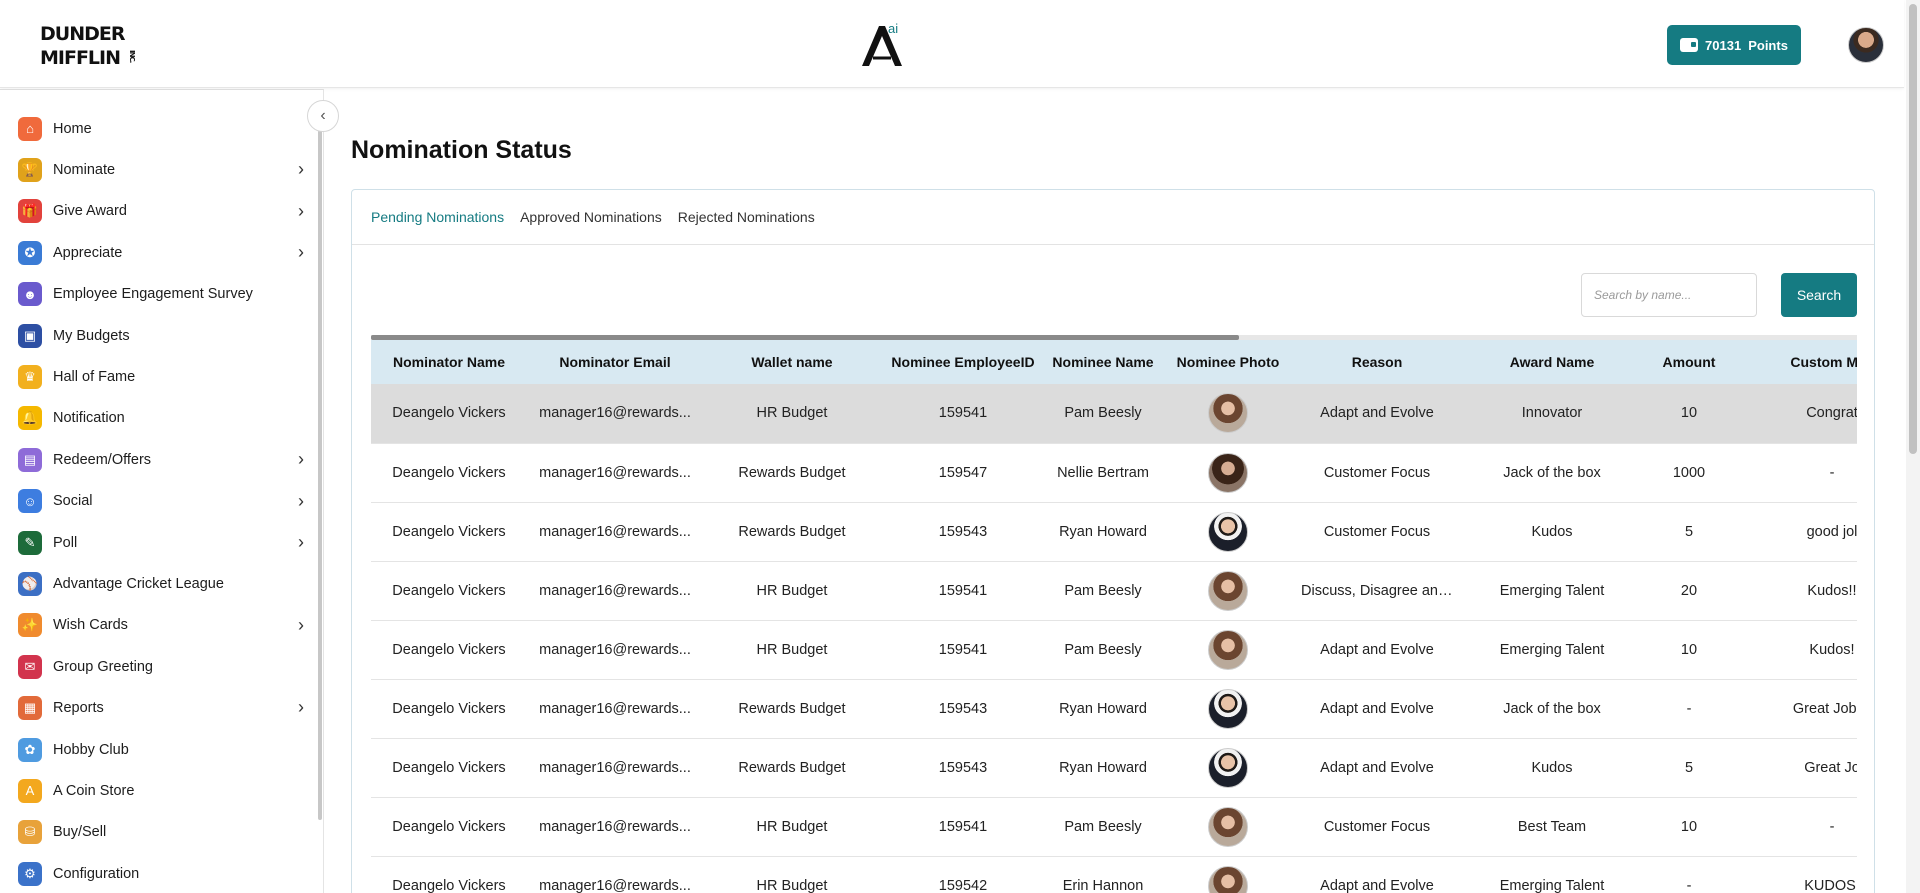 This screenshot has width=1920, height=893. What do you see at coordinates (320, 475) in the screenshot?
I see `sidebar-scrollbar` at bounding box center [320, 475].